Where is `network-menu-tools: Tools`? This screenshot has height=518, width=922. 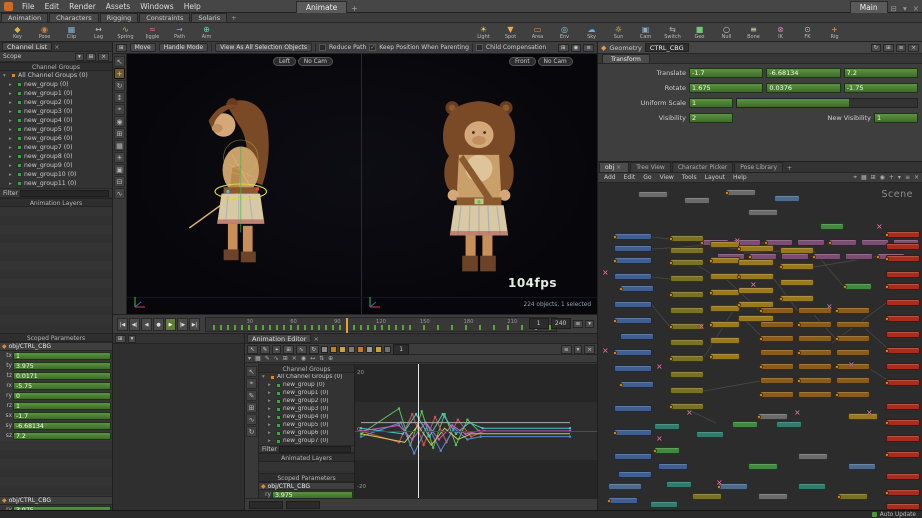
network-menu-tools: Tools is located at coordinates (689, 177).